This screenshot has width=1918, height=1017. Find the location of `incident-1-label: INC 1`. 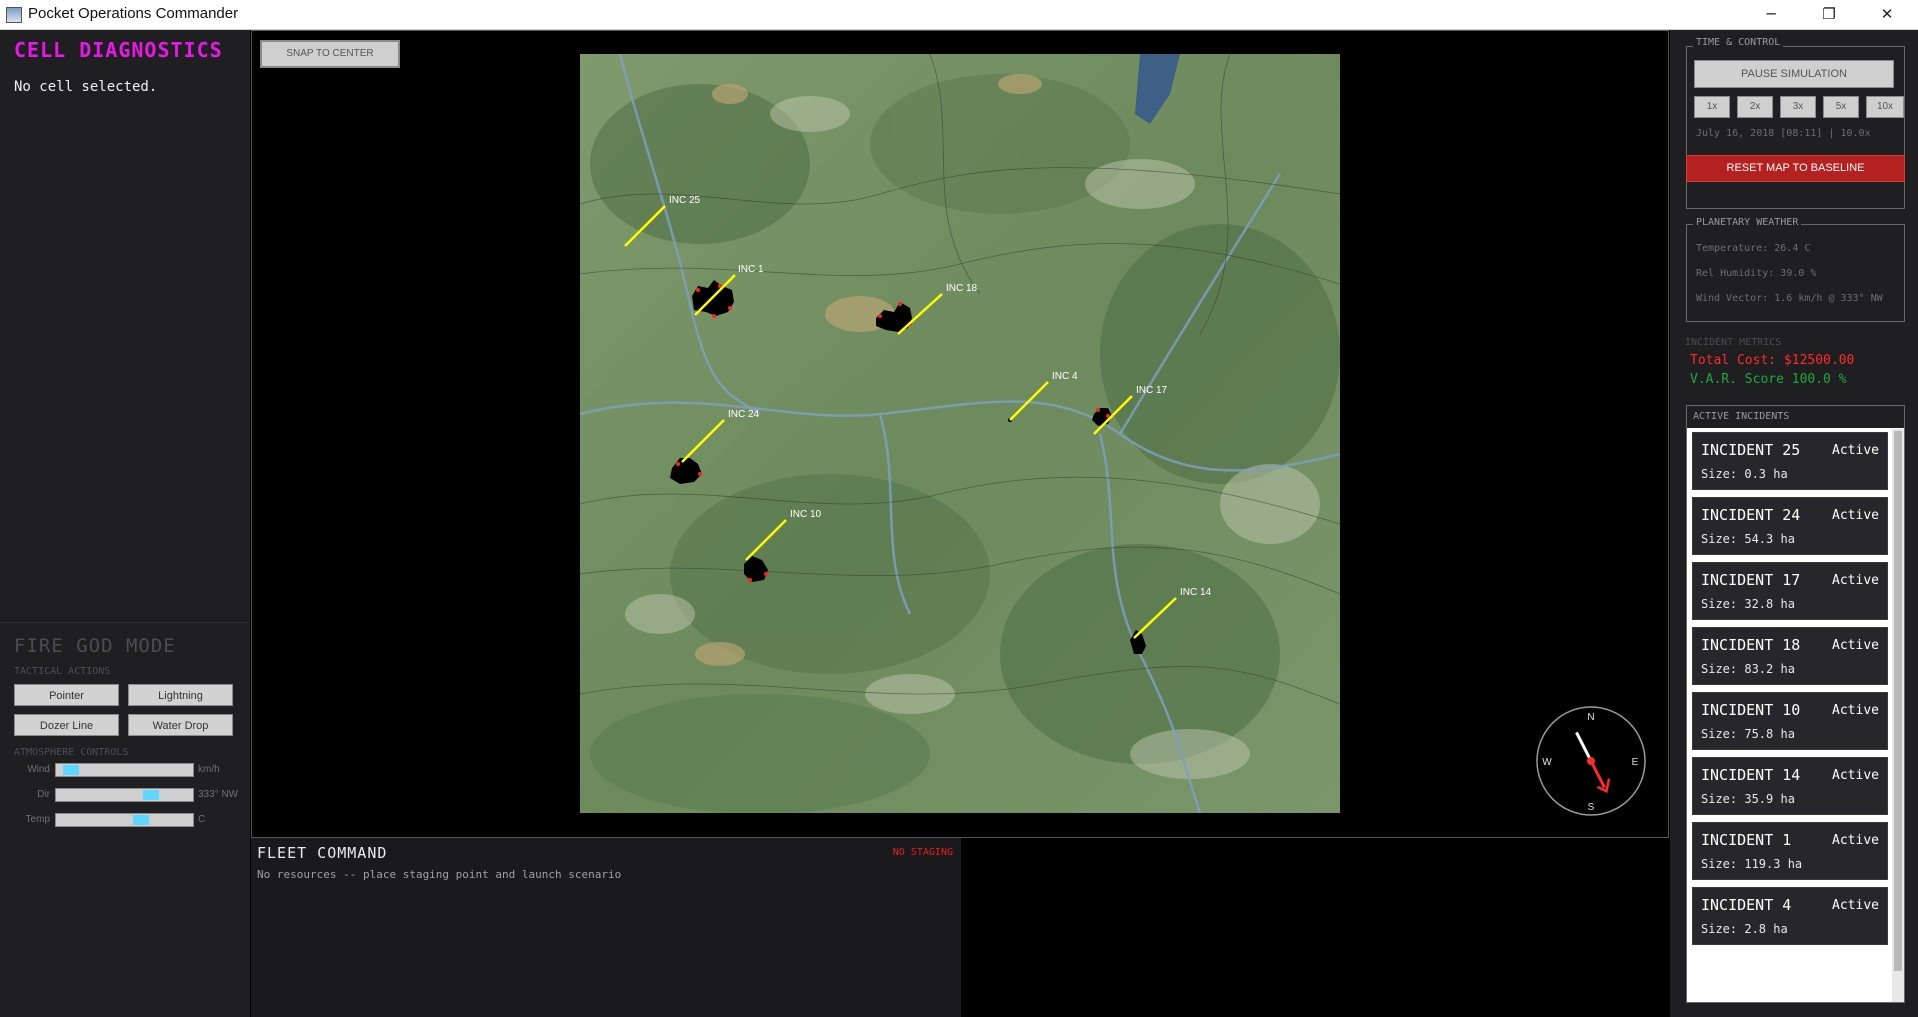

incident-1-label: INC 1 is located at coordinates (751, 269).